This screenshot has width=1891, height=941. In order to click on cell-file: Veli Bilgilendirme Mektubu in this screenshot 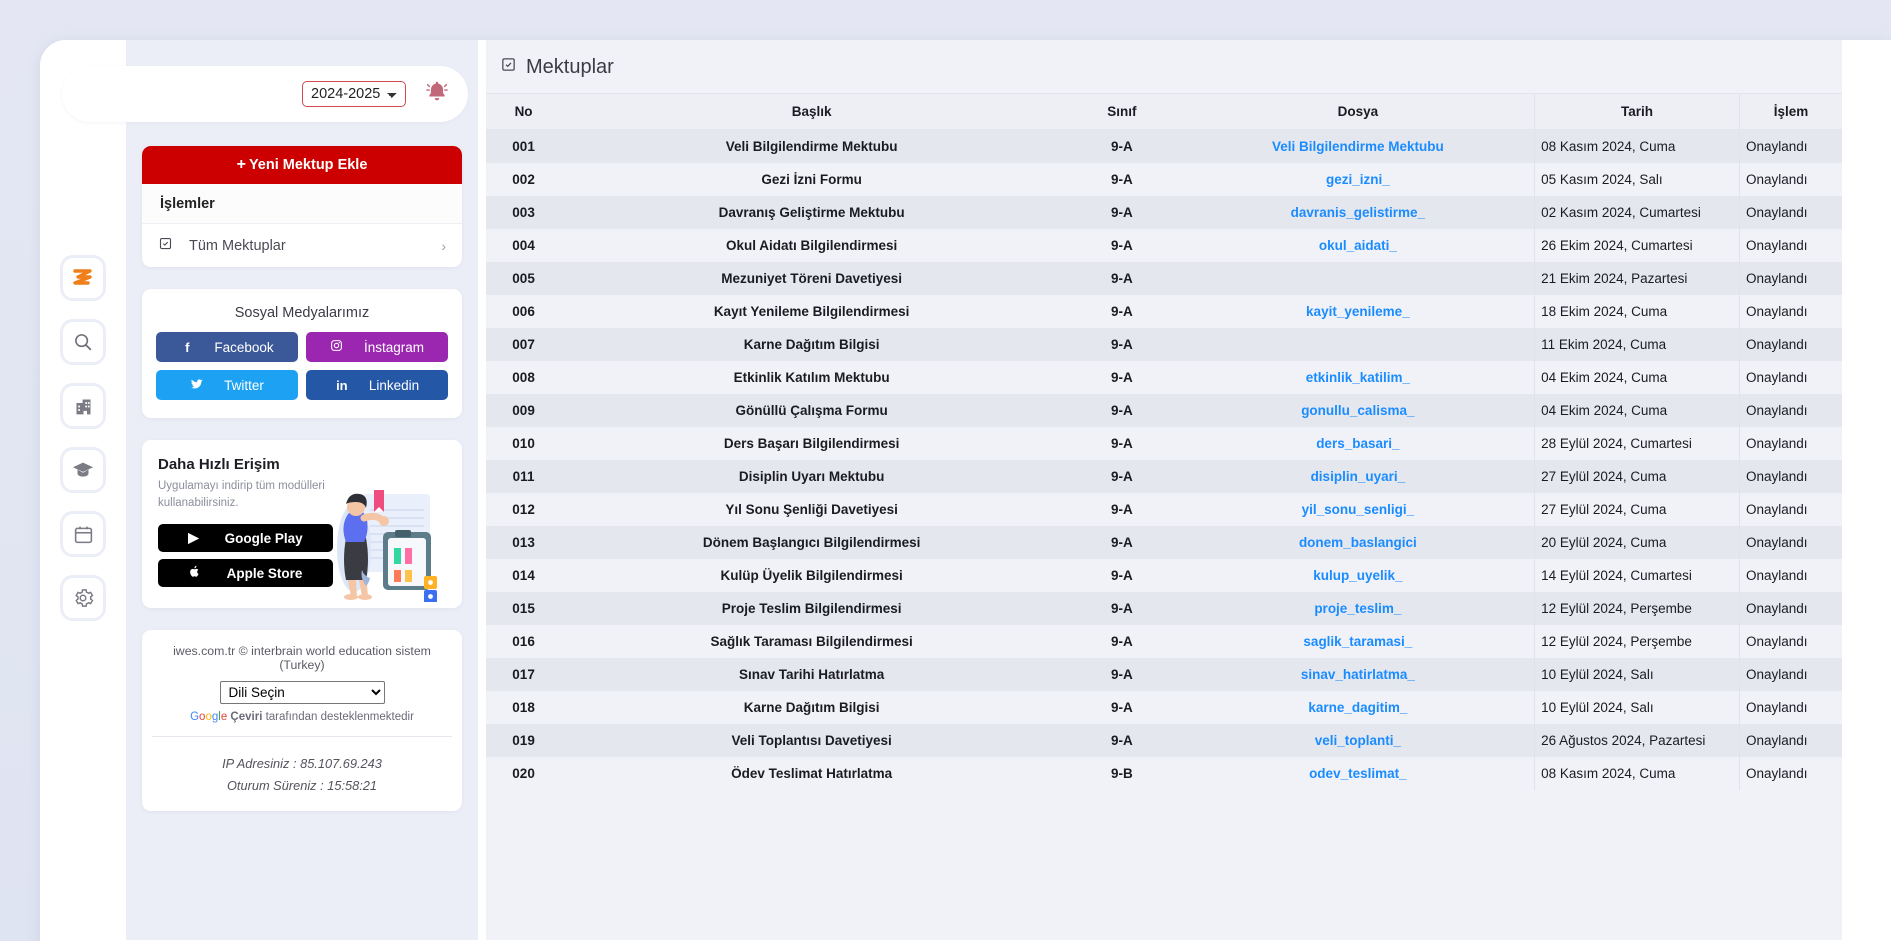, I will do `click(1358, 147)`.